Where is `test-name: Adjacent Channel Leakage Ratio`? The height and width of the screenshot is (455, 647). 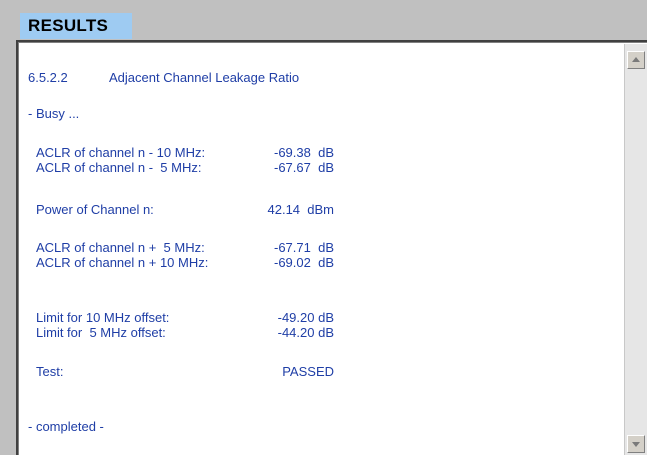 test-name: Adjacent Channel Leakage Ratio is located at coordinates (204, 77).